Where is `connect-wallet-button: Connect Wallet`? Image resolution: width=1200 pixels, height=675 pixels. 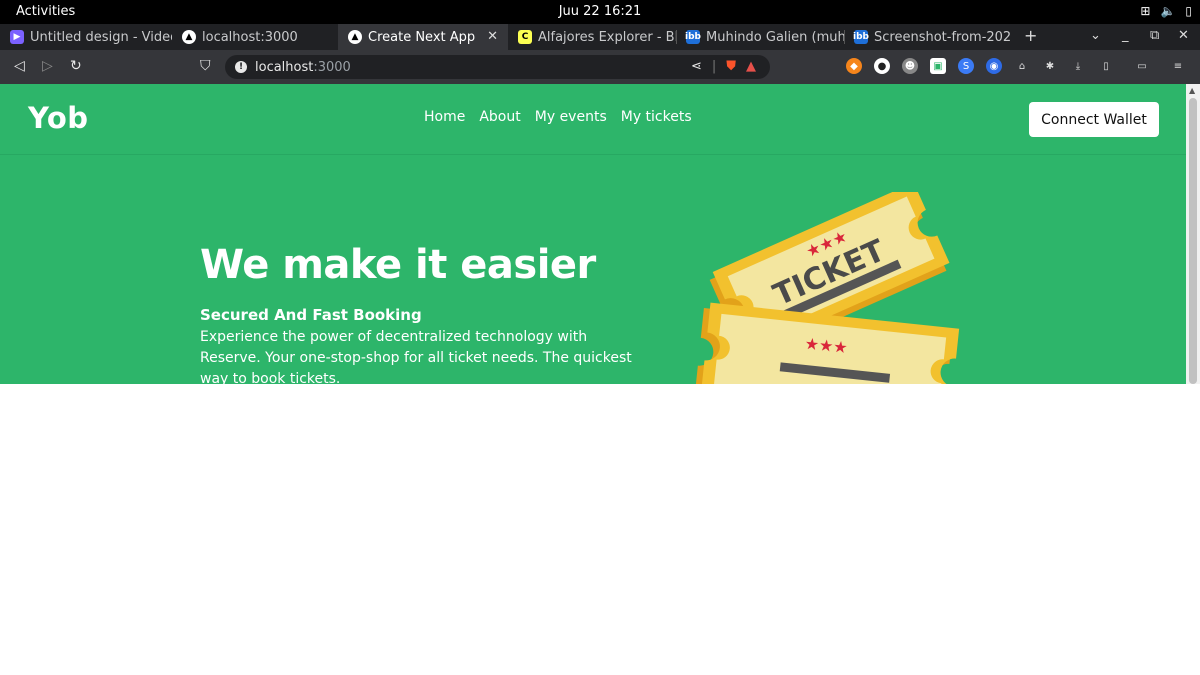 connect-wallet-button: Connect Wallet is located at coordinates (1094, 119).